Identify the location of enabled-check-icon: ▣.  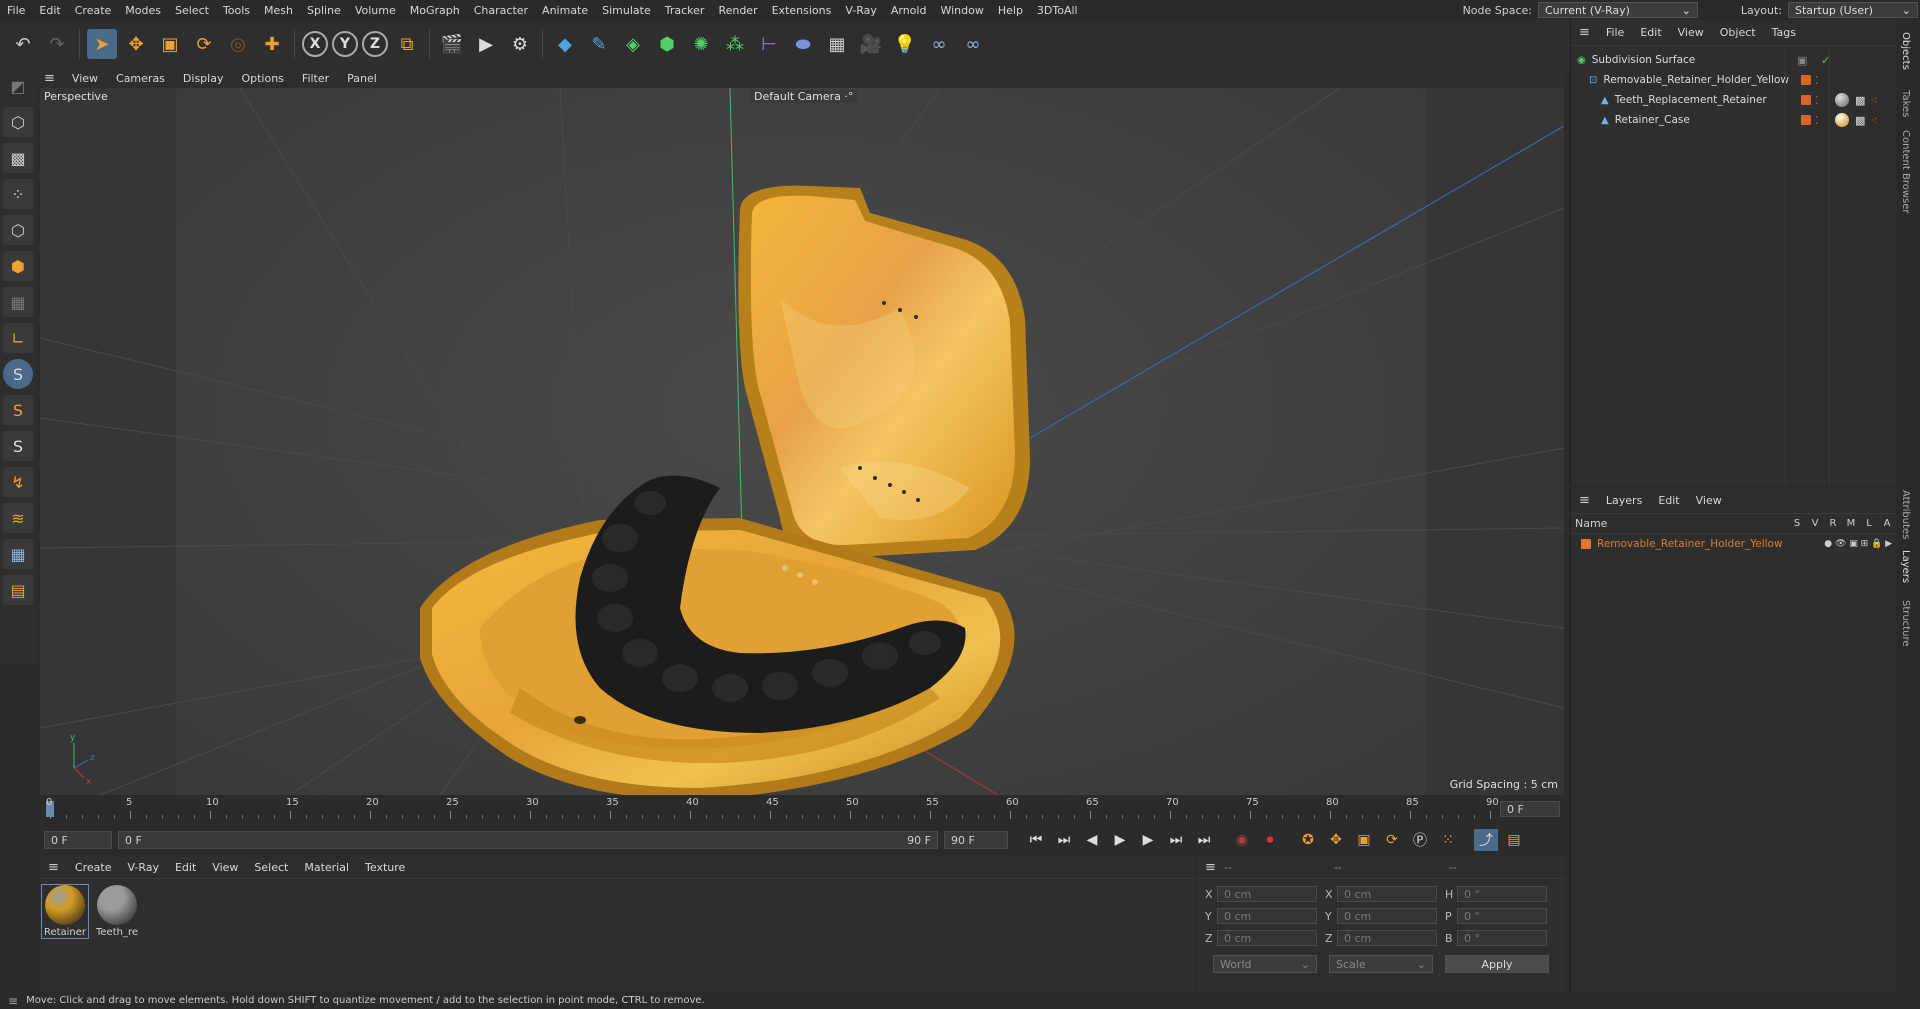
(1802, 60).